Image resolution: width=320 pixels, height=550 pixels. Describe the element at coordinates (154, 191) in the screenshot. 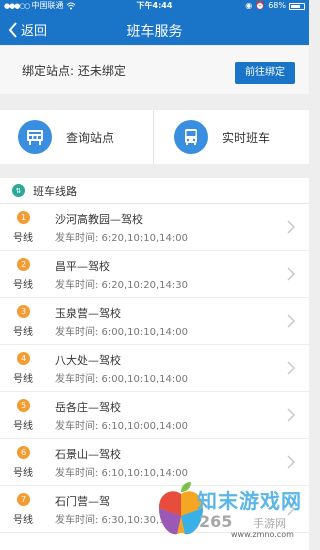

I see `routes-header: ⇅ 班车线路` at that location.